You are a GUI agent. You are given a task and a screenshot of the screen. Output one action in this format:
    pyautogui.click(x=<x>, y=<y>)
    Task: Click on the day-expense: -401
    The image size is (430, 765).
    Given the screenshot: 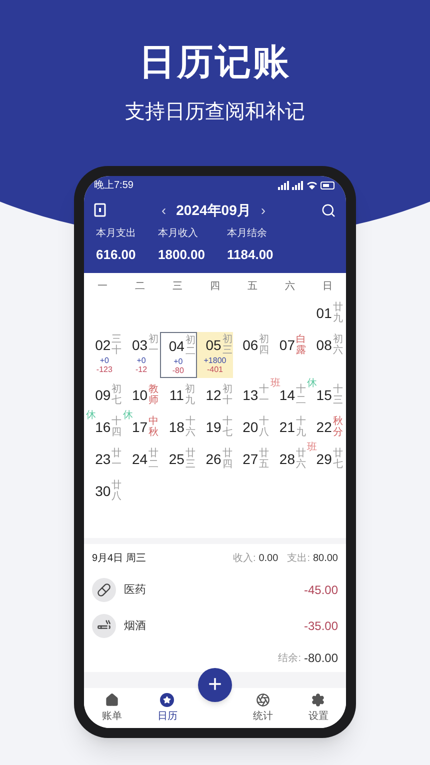 What is the action you would take?
    pyautogui.click(x=214, y=369)
    